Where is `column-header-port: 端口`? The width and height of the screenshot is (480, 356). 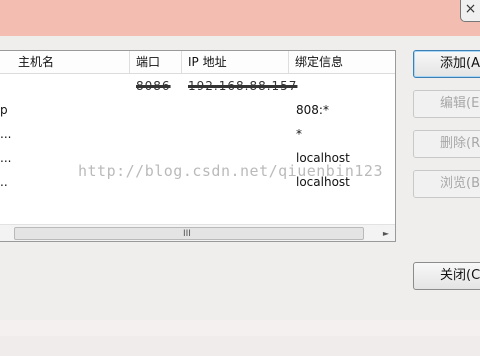 column-header-port: 端口 is located at coordinates (156, 62).